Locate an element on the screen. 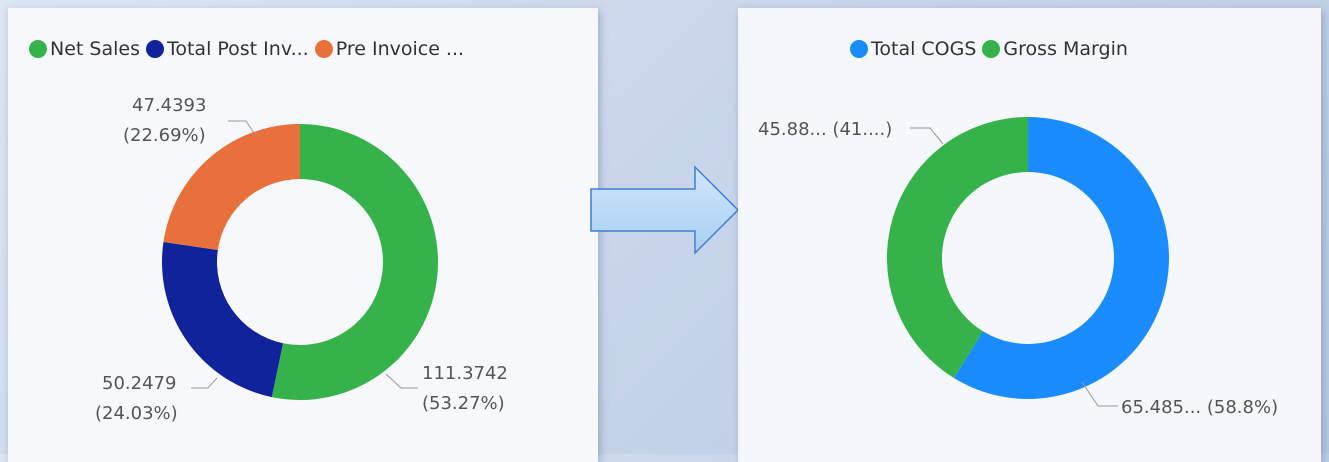 Image resolution: width=1329 pixels, height=462 pixels. data-label-gross-margin: 45.88... (41....) is located at coordinates (825, 129).